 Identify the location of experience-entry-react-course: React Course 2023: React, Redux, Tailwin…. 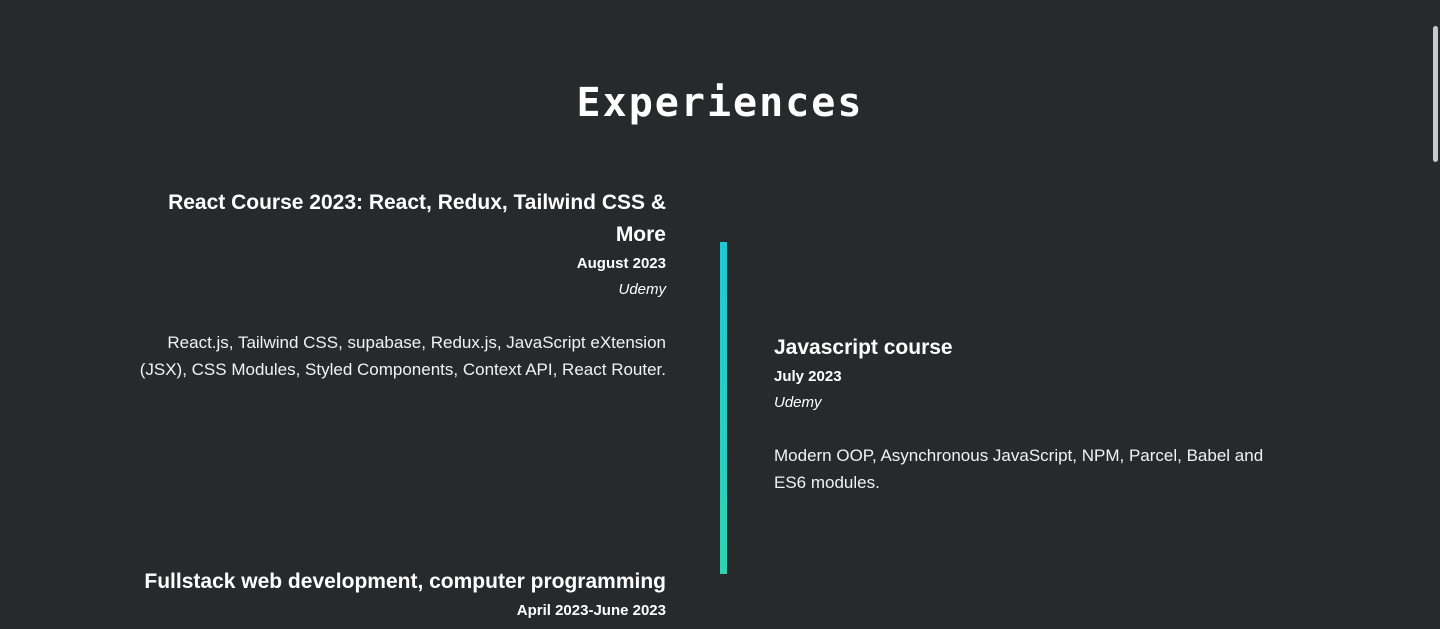
(401, 285).